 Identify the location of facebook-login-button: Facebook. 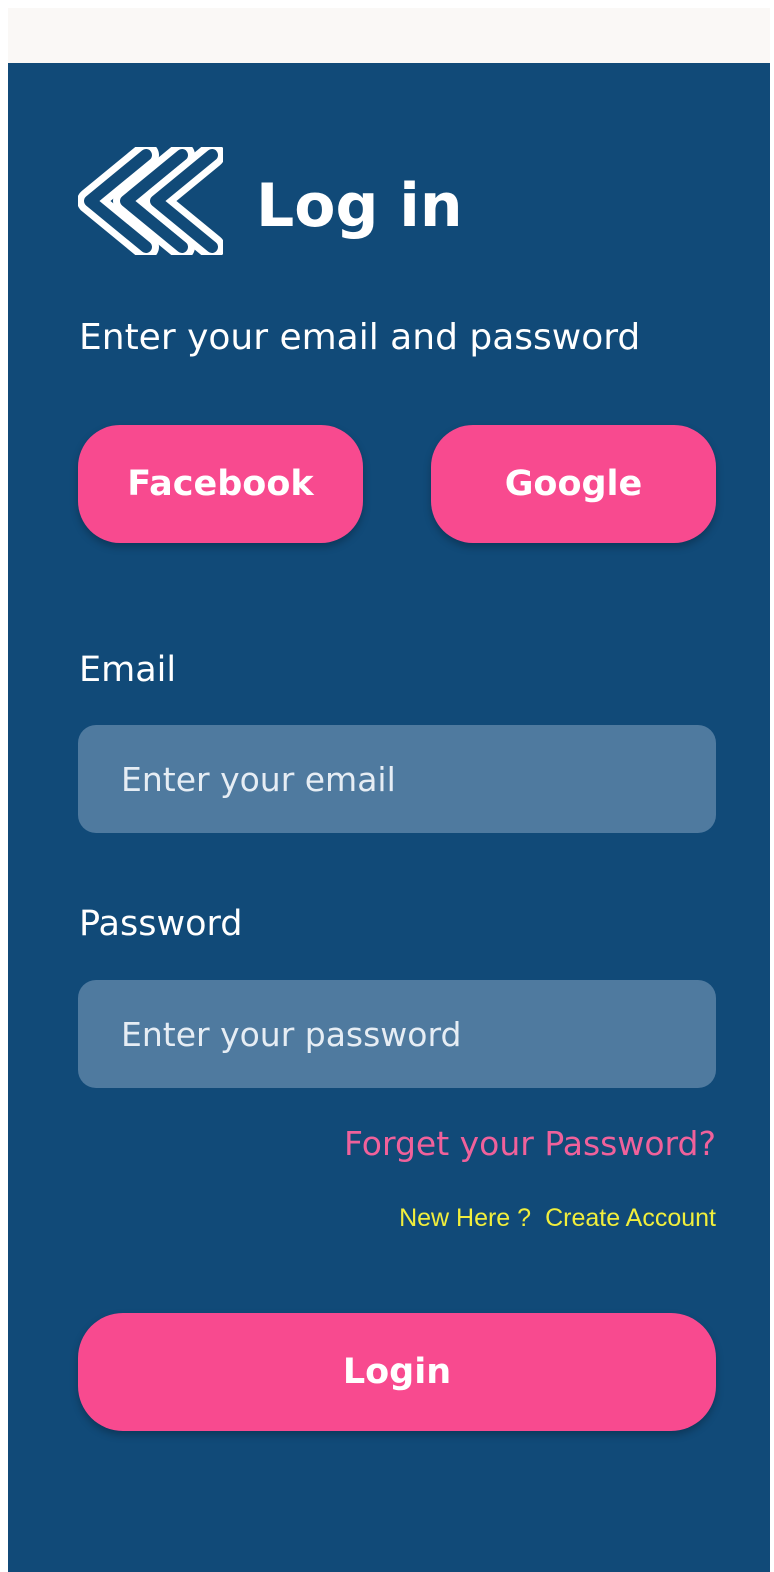
(220, 484).